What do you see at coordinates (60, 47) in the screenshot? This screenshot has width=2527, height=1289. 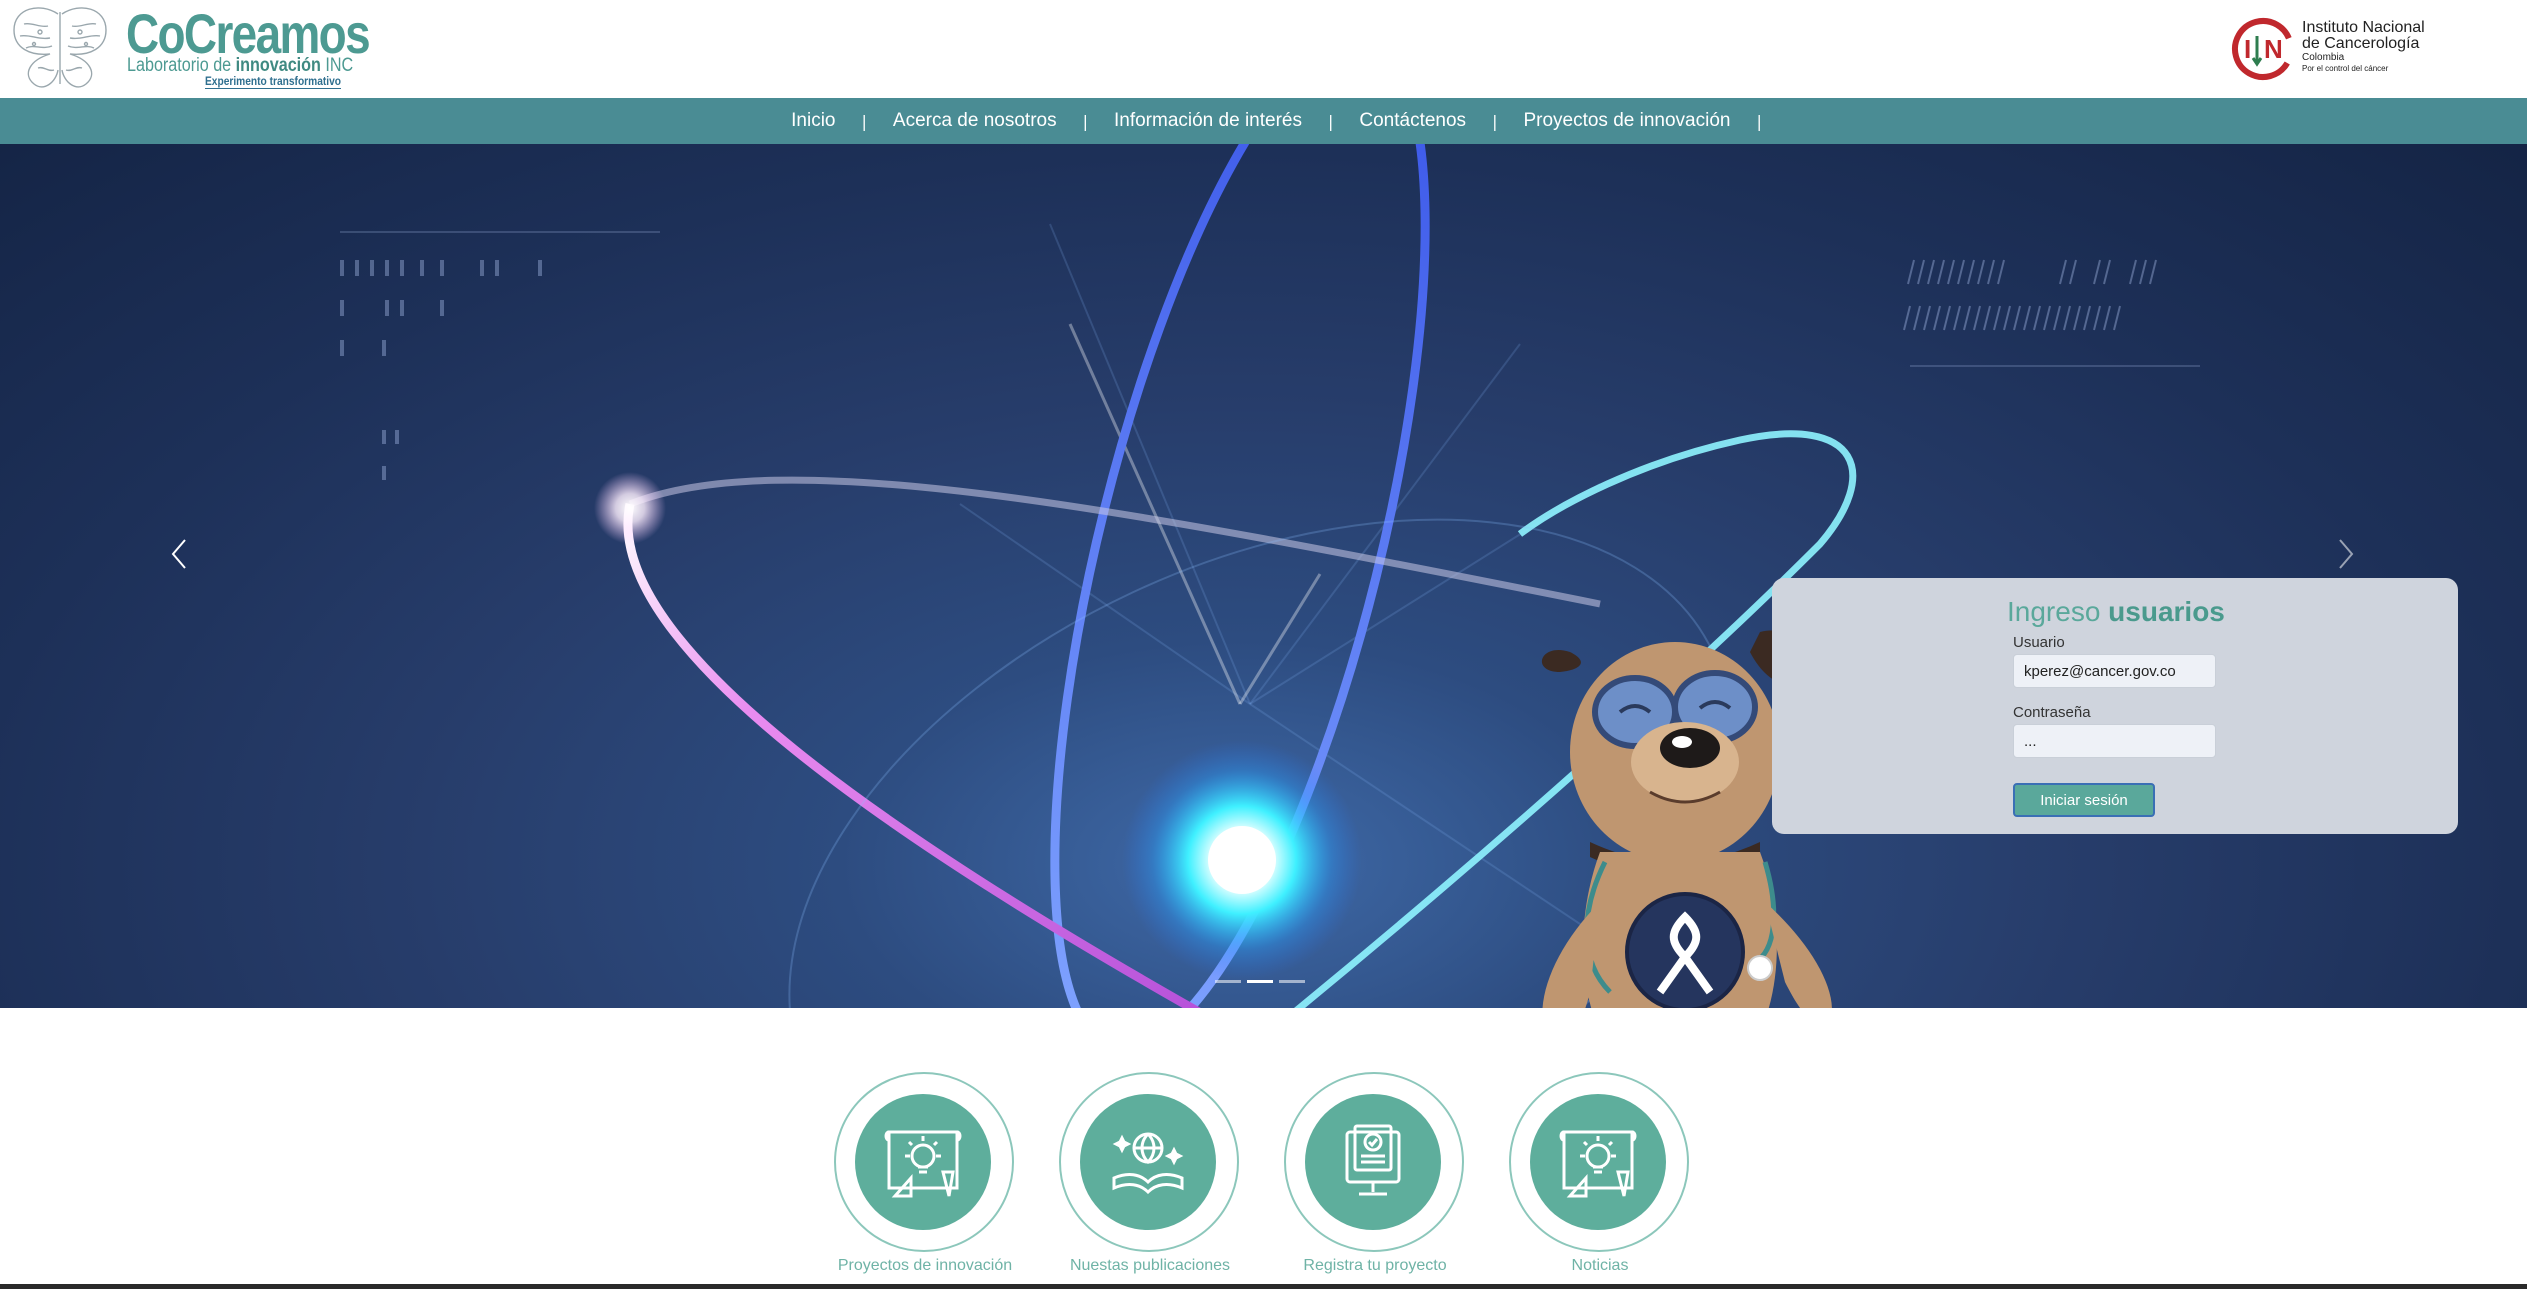 I see `butterfly-brain-icon` at bounding box center [60, 47].